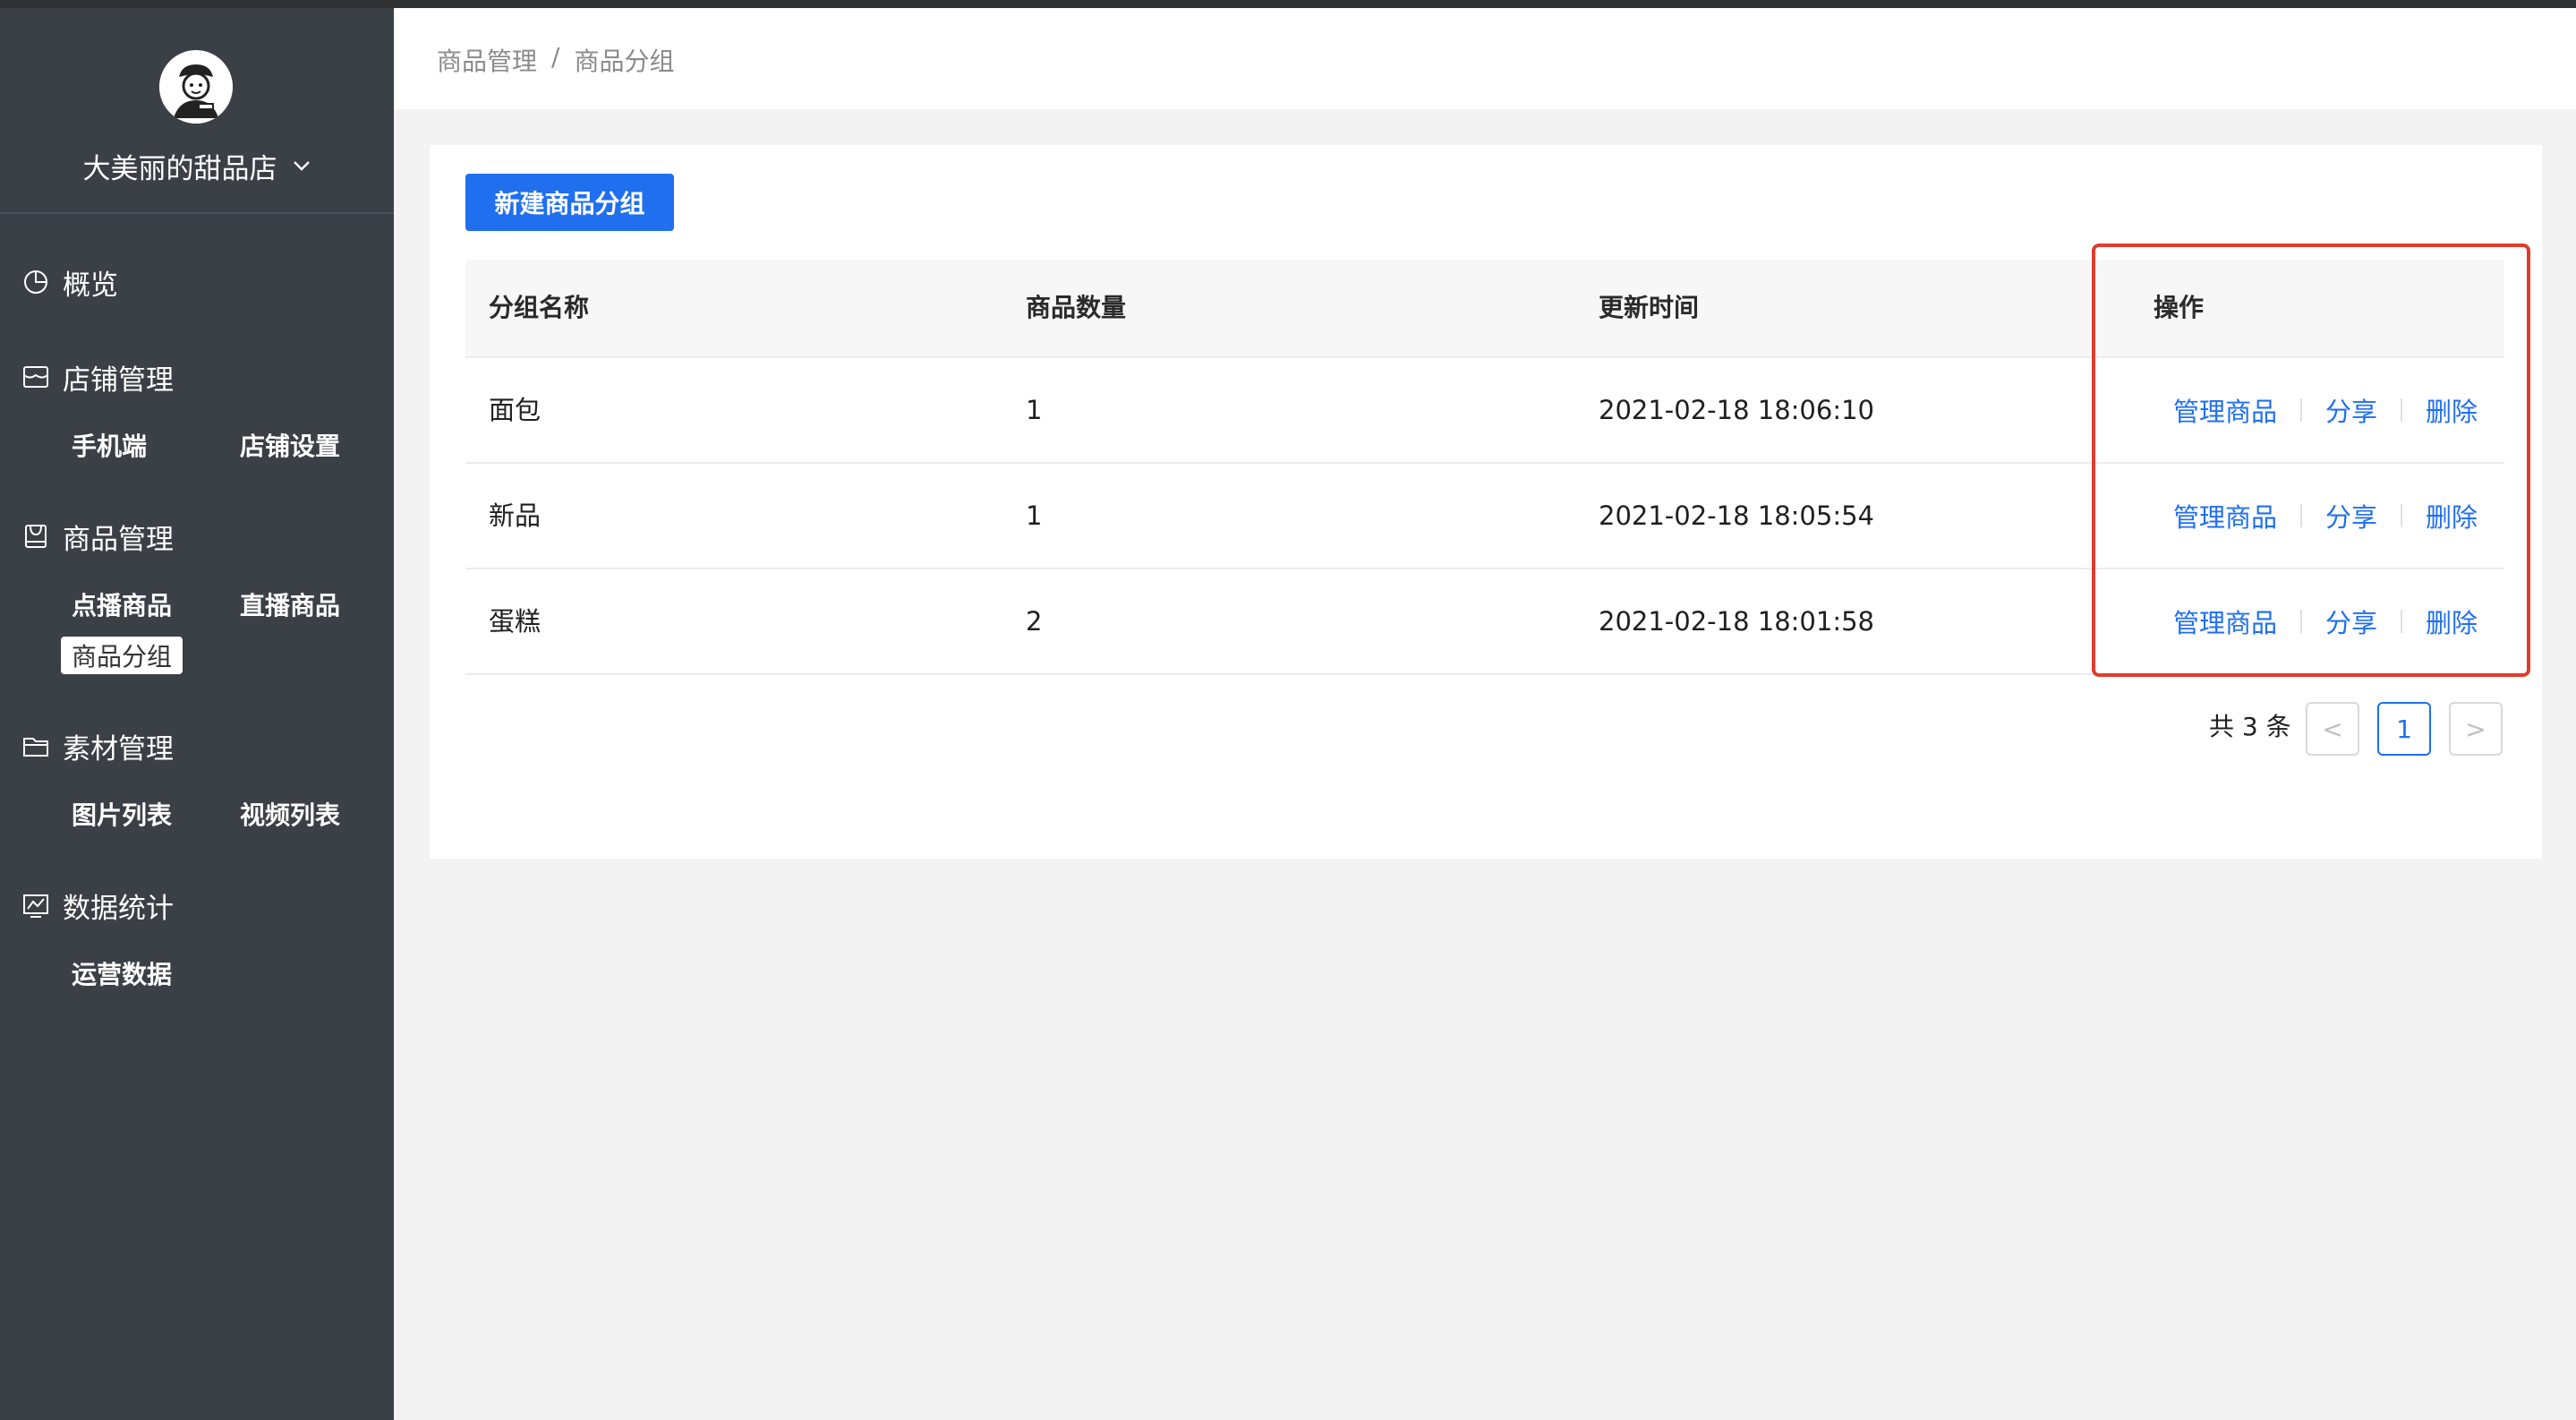 Image resolution: width=2576 pixels, height=1420 pixels. I want to click on new-group-button: 新建商品分组, so click(569, 203).